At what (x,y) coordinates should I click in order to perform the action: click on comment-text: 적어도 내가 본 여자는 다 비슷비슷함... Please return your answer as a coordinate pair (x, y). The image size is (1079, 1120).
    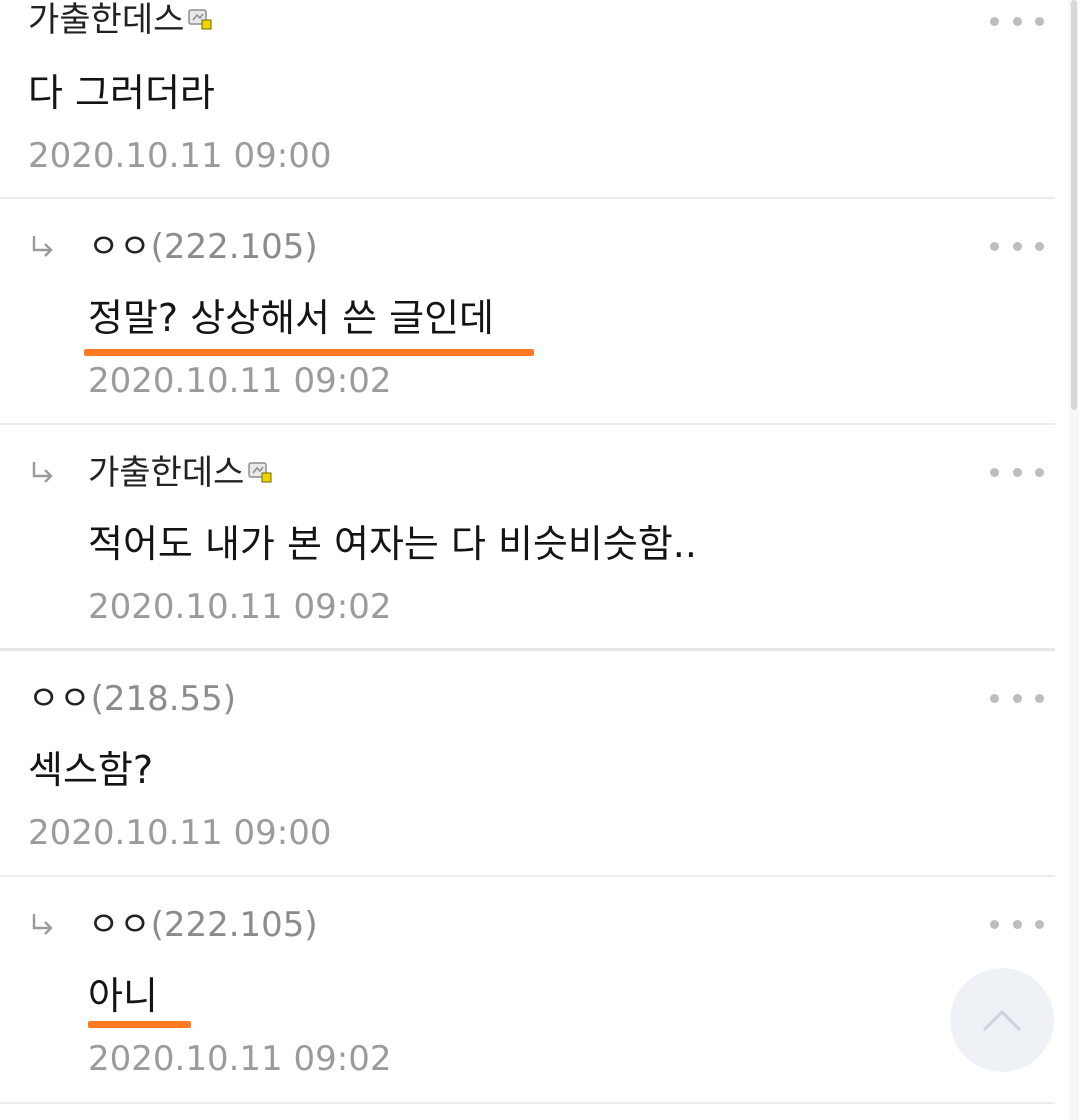
    Looking at the image, I should click on (392, 544).